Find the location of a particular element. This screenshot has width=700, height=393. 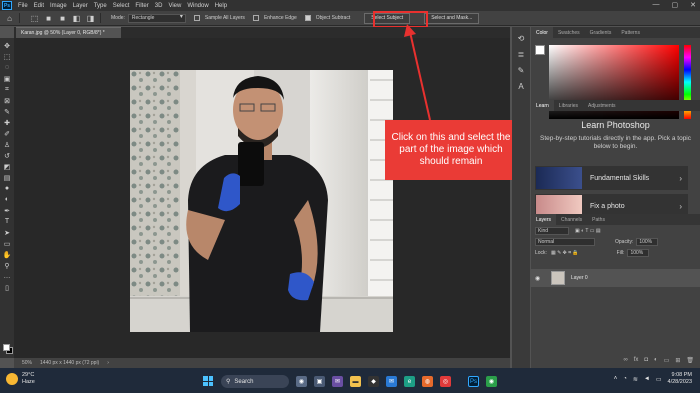

tab-color: Color is located at coordinates (542, 32).